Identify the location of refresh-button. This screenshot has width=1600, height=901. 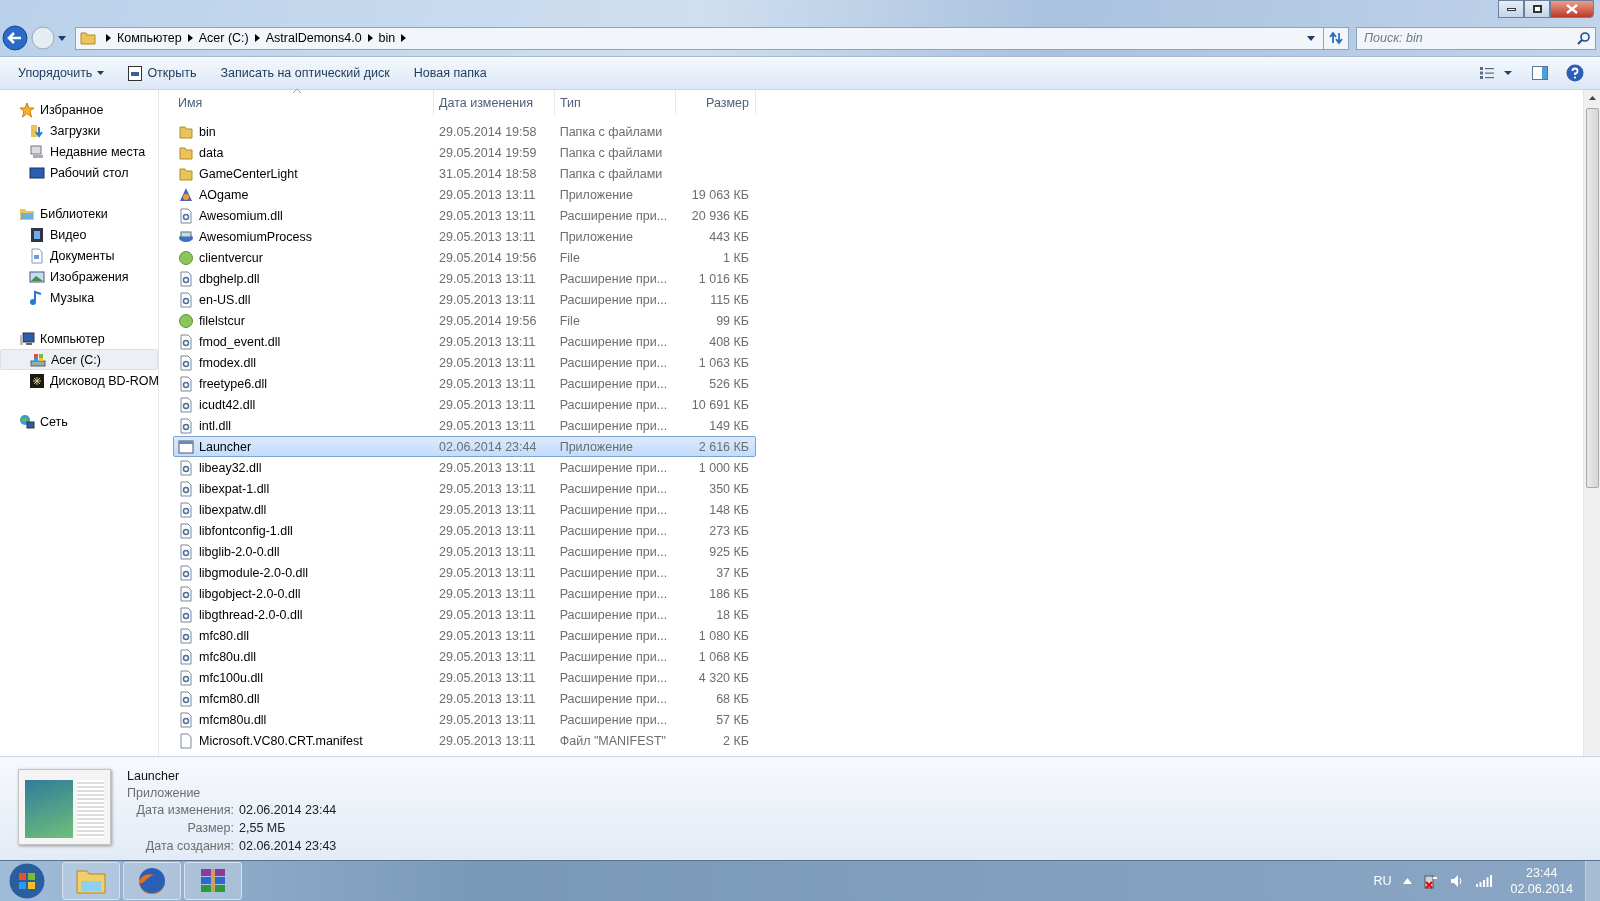
(1336, 38).